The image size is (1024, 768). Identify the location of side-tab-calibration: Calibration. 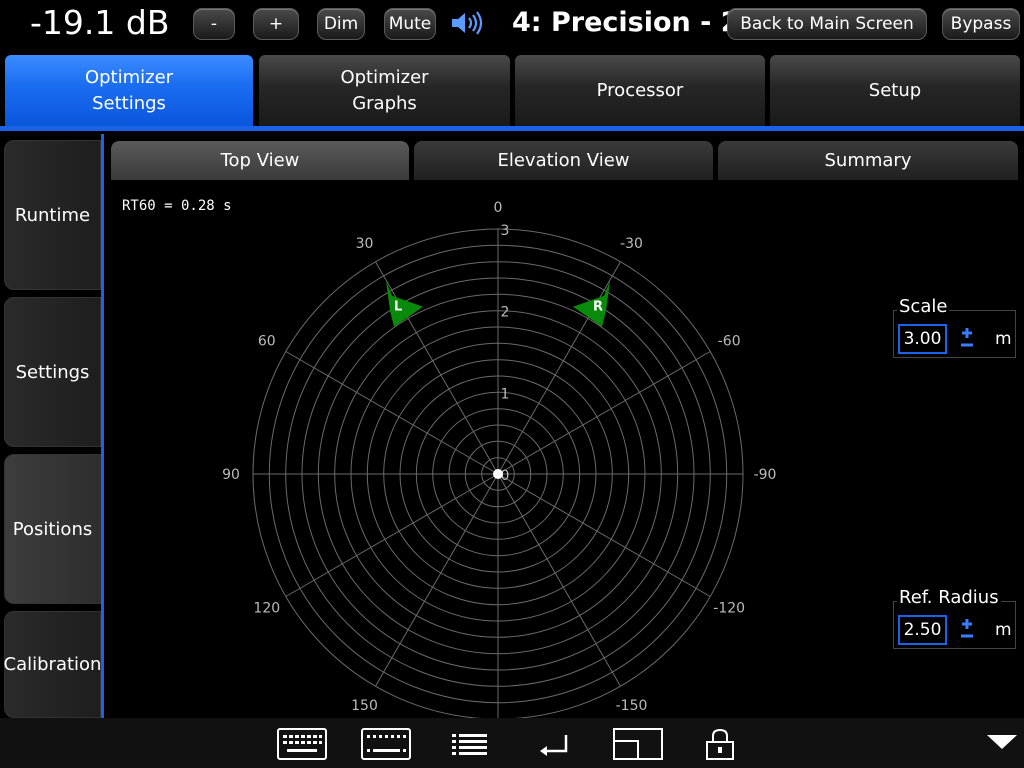
(52, 664).